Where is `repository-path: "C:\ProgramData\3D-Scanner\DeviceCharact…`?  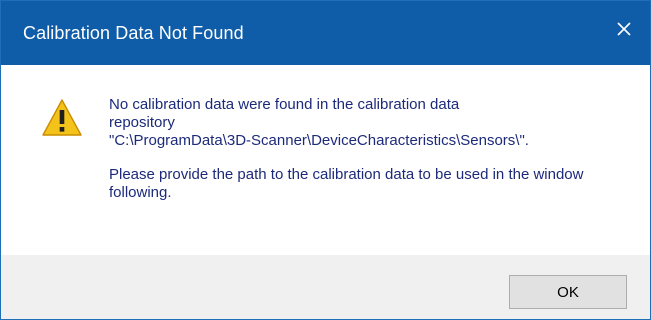
repository-path: "C:\ProgramData\3D-Scanner\DeviceCharact… is located at coordinates (319, 140).